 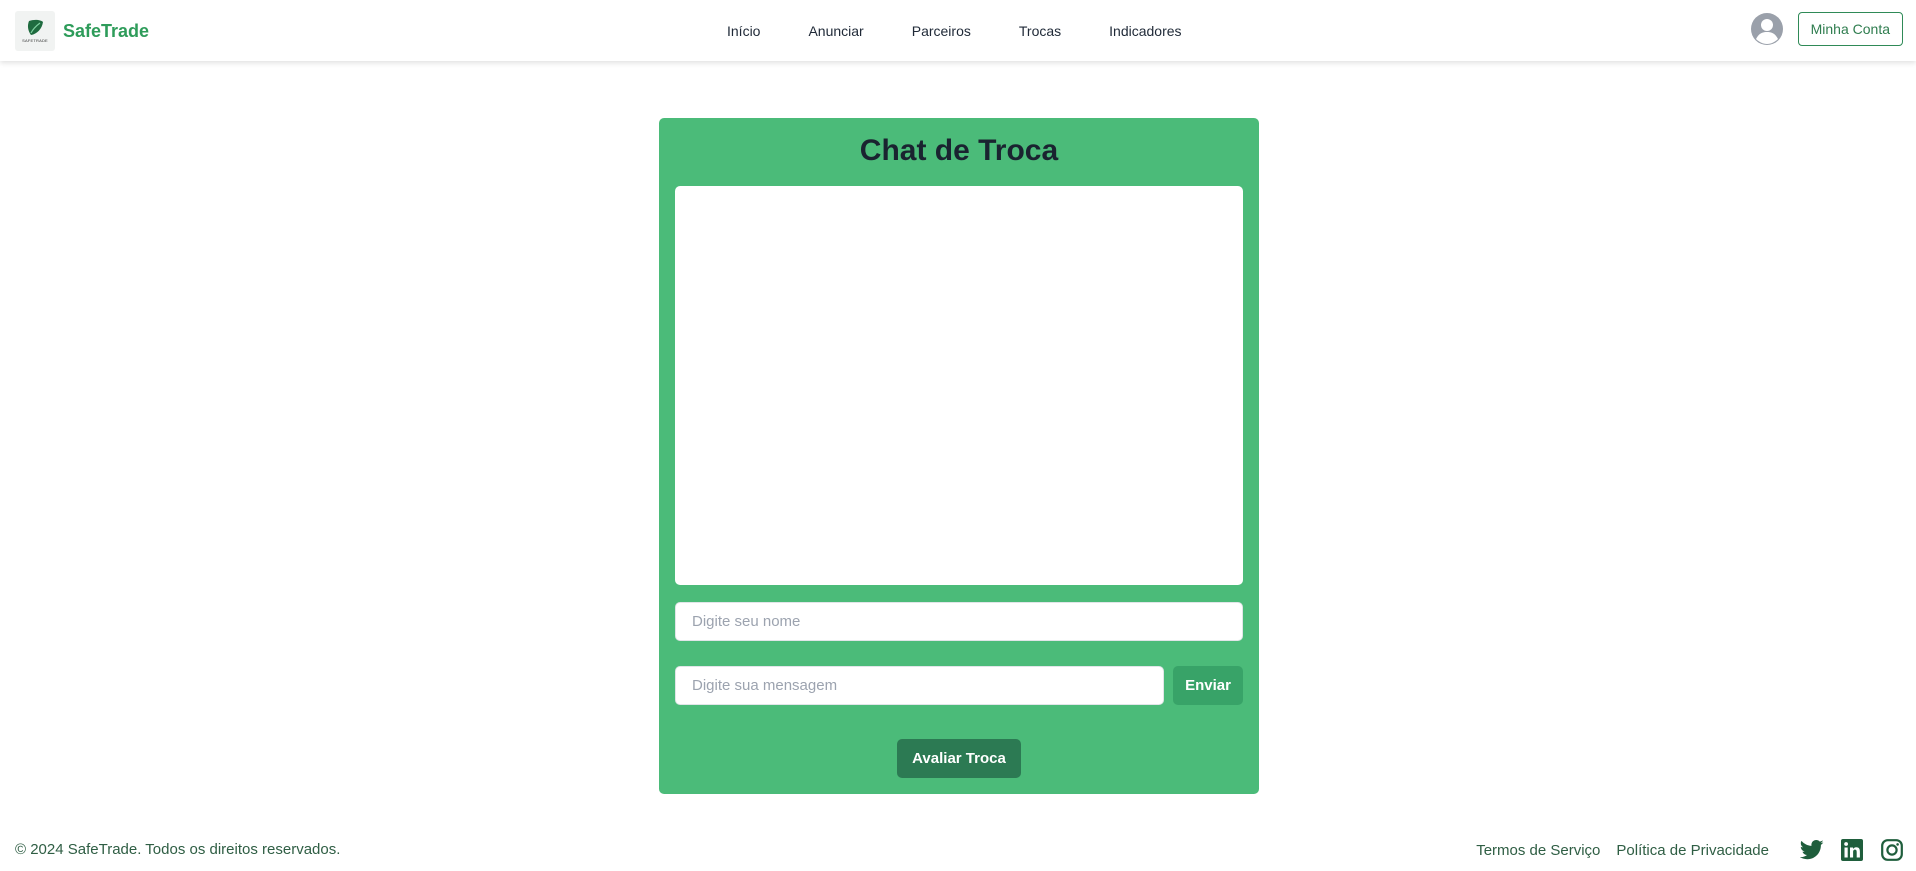 I want to click on nav-link-parceiros: Parceiros, so click(x=941, y=31).